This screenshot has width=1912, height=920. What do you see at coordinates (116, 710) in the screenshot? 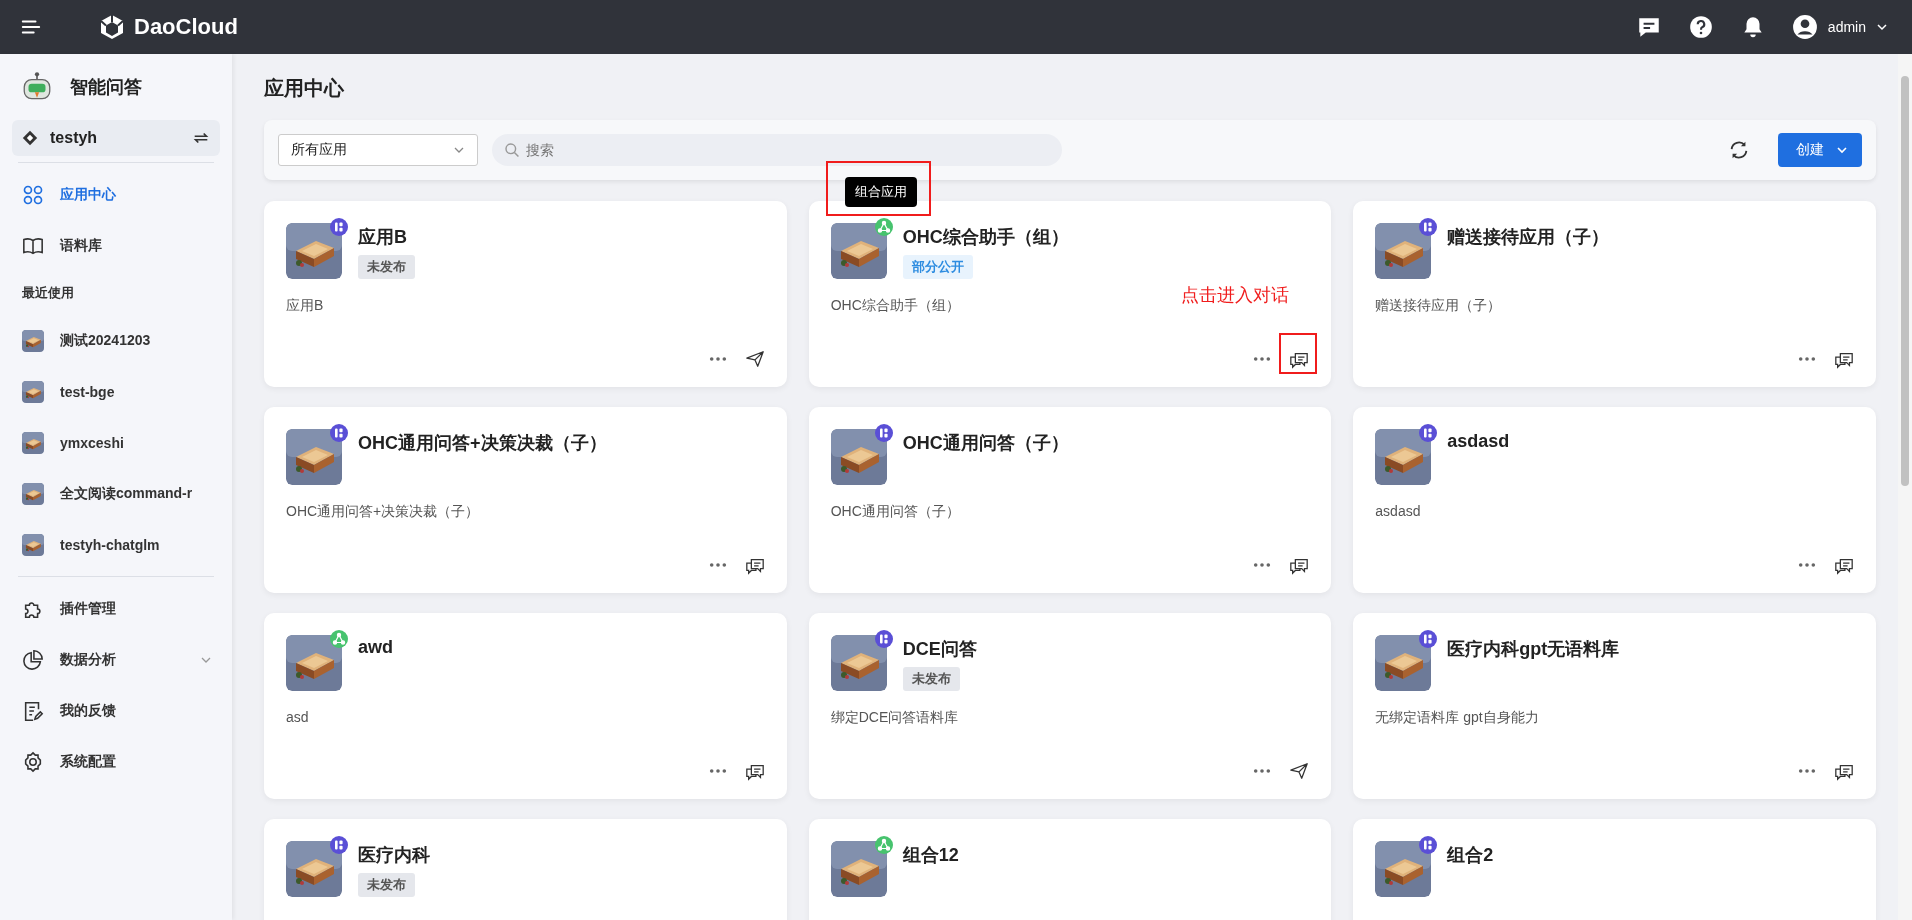
I see `nav-item: 我的反馈` at bounding box center [116, 710].